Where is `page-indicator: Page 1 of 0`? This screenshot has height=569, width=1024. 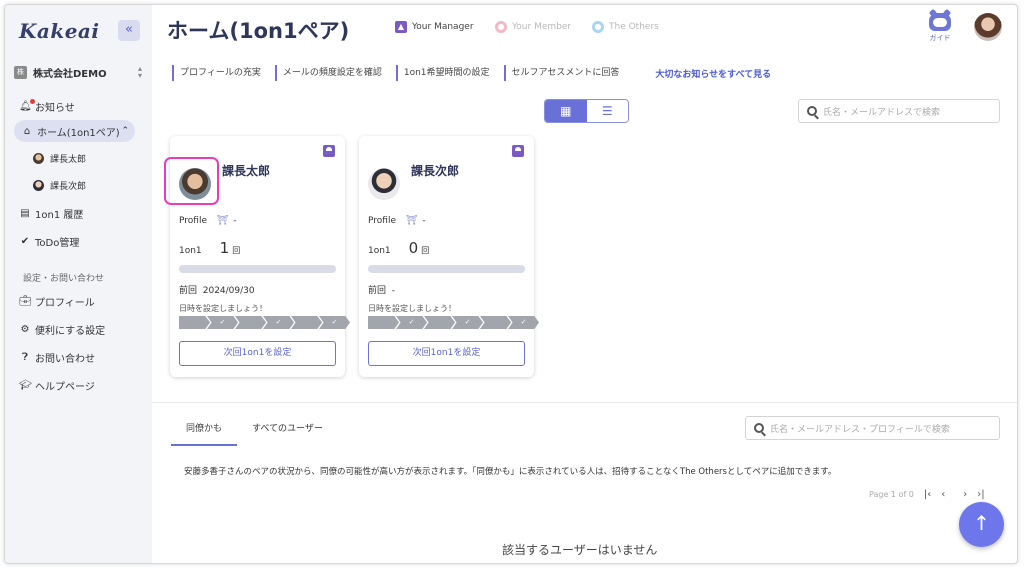 page-indicator: Page 1 of 0 is located at coordinates (891, 494).